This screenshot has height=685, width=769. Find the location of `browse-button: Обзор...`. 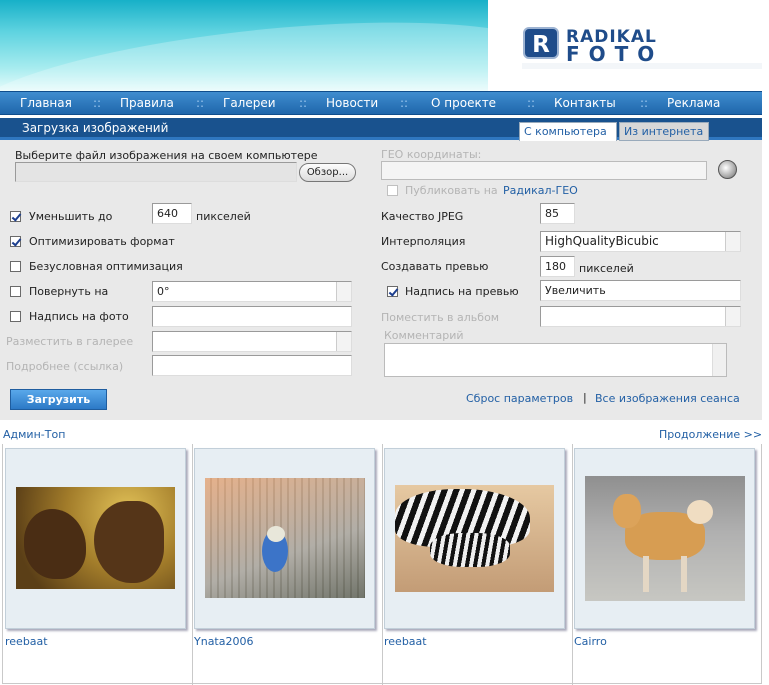

browse-button: Обзор... is located at coordinates (327, 172).